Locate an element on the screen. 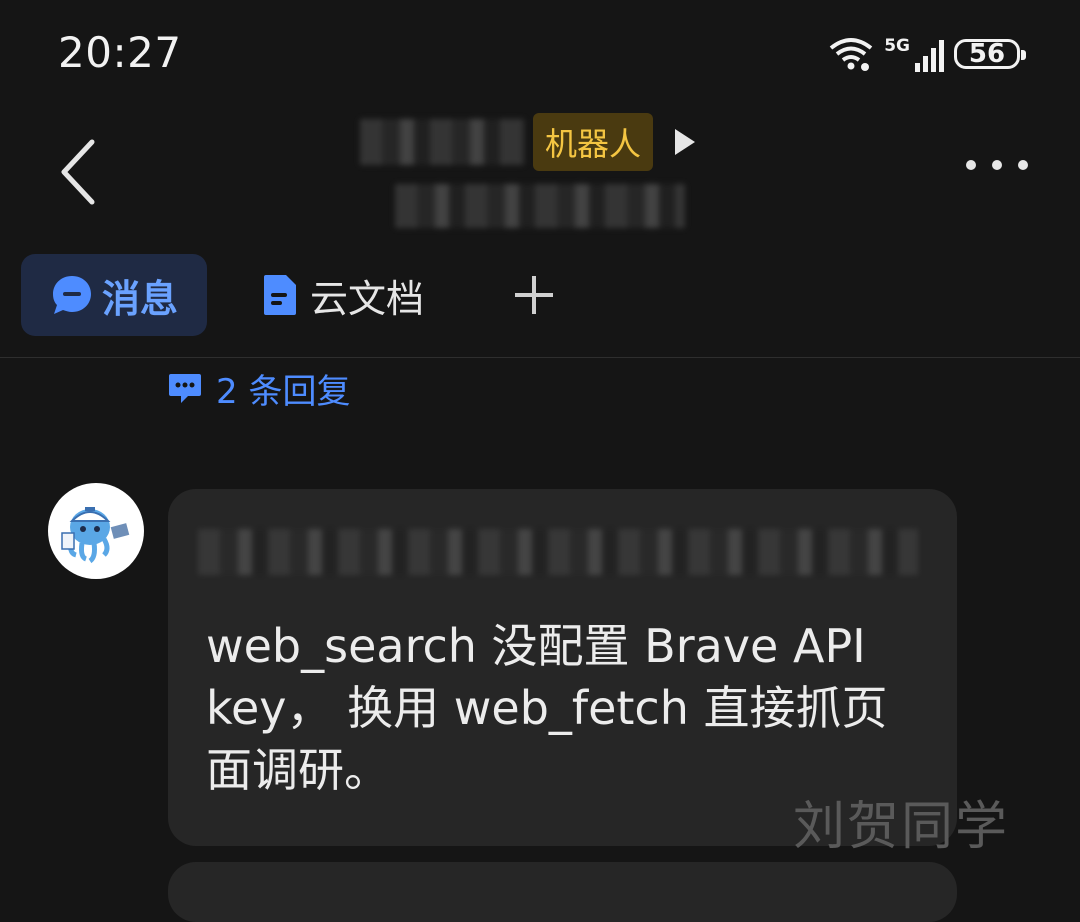  doc-icon is located at coordinates (280, 295).